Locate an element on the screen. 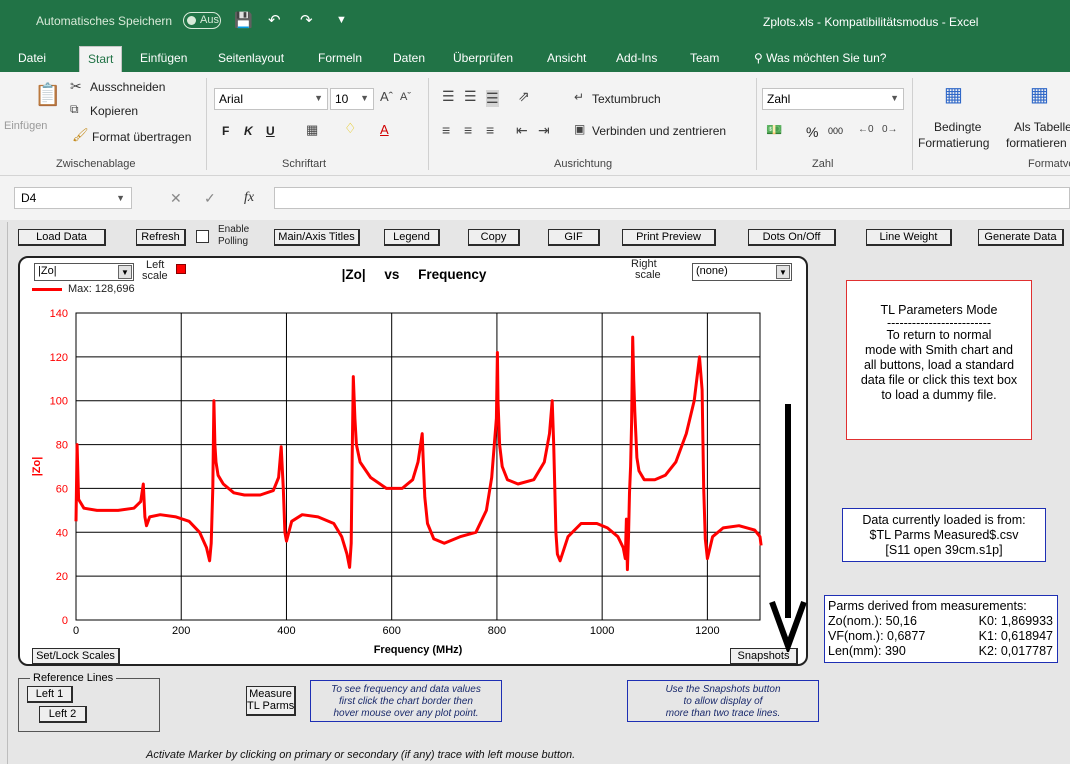  copy-icon: ⧉ is located at coordinates (74, 109).